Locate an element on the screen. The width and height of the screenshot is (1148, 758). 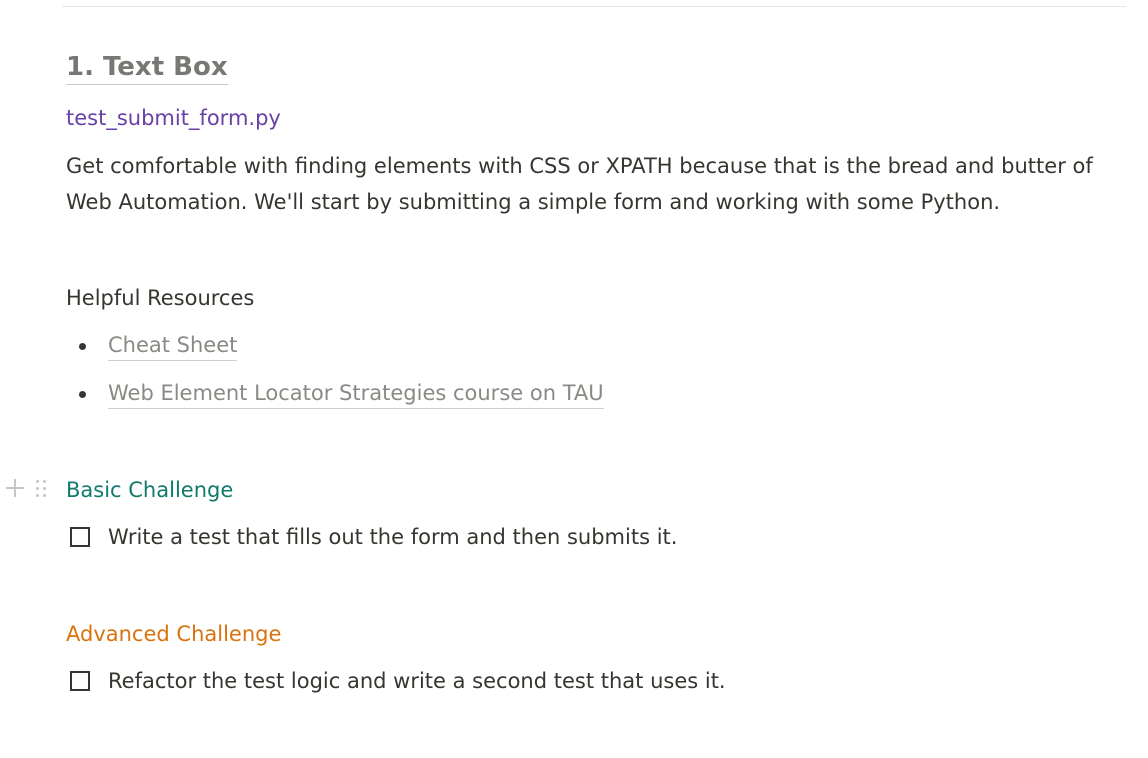
list-item: Cheat Sheet is located at coordinates (335, 354).